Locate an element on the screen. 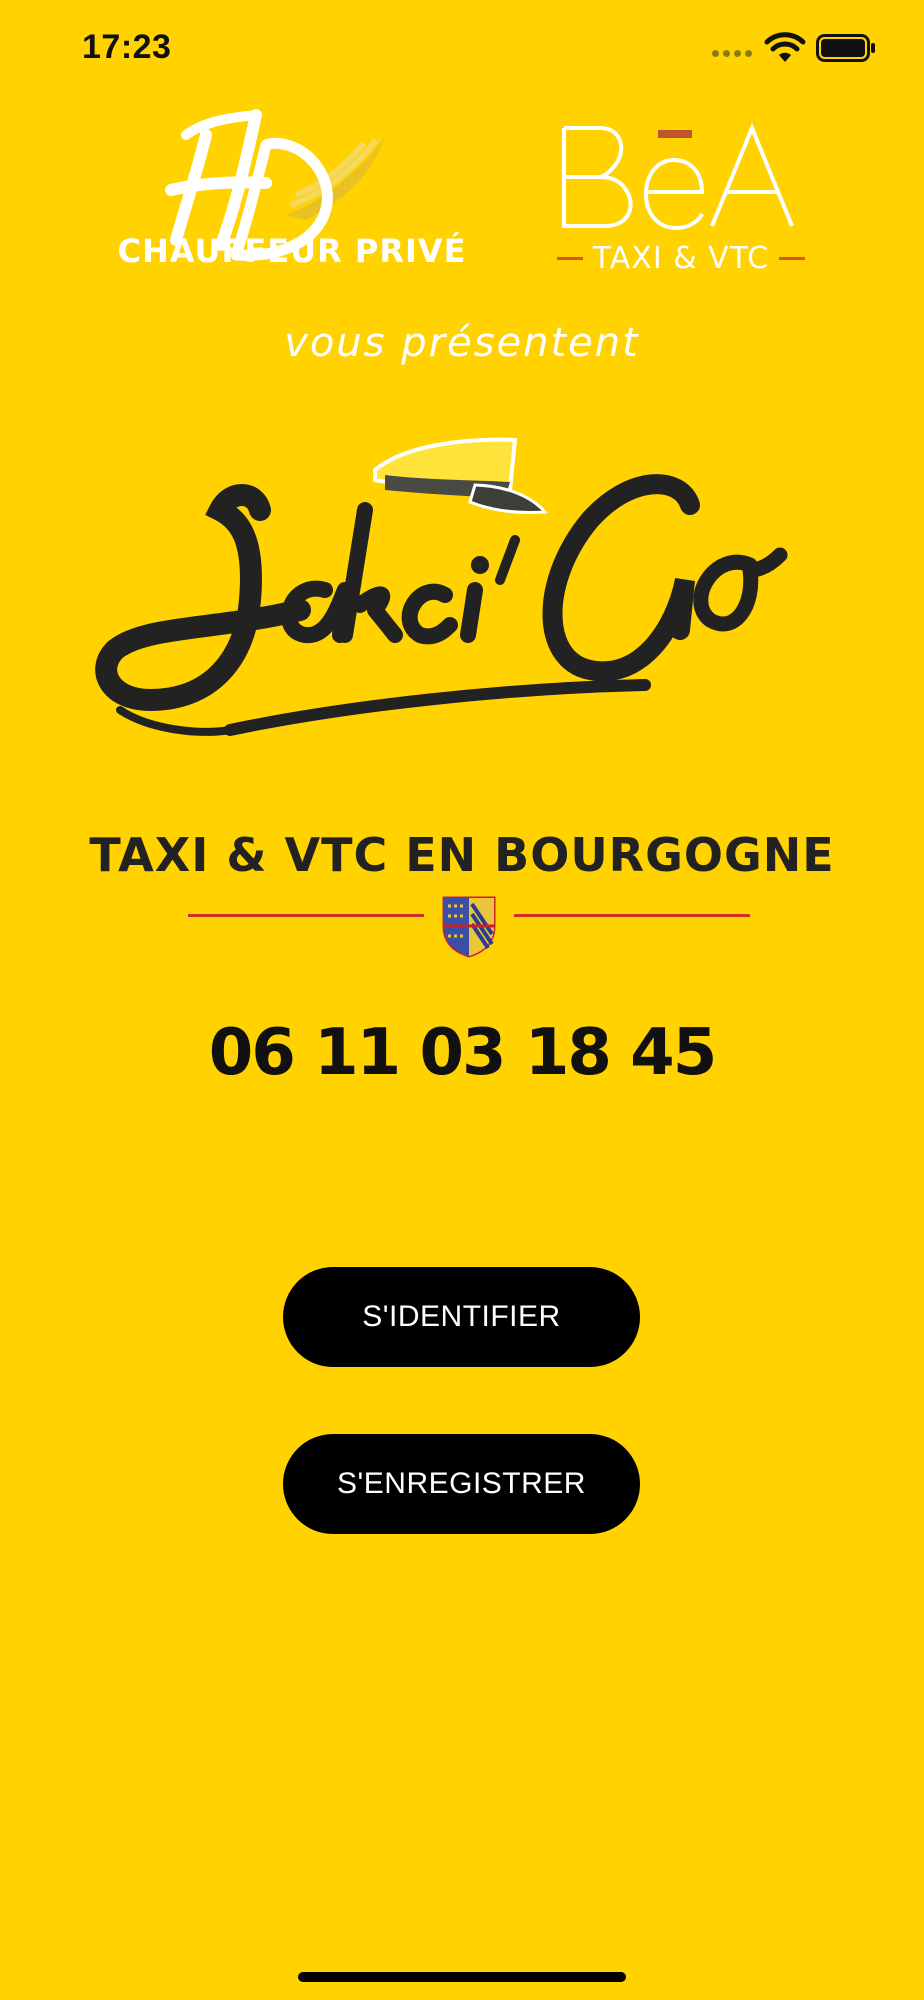 The height and width of the screenshot is (2000, 924). dash-right is located at coordinates (792, 258).